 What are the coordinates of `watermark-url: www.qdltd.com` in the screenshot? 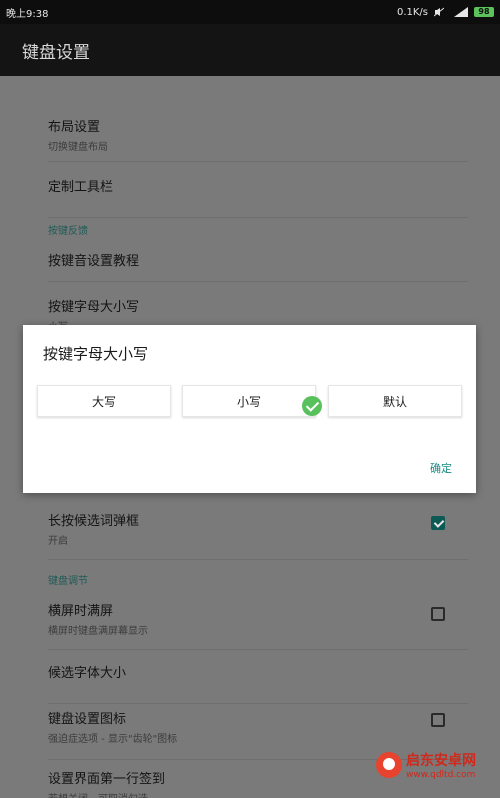 It's located at (441, 775).